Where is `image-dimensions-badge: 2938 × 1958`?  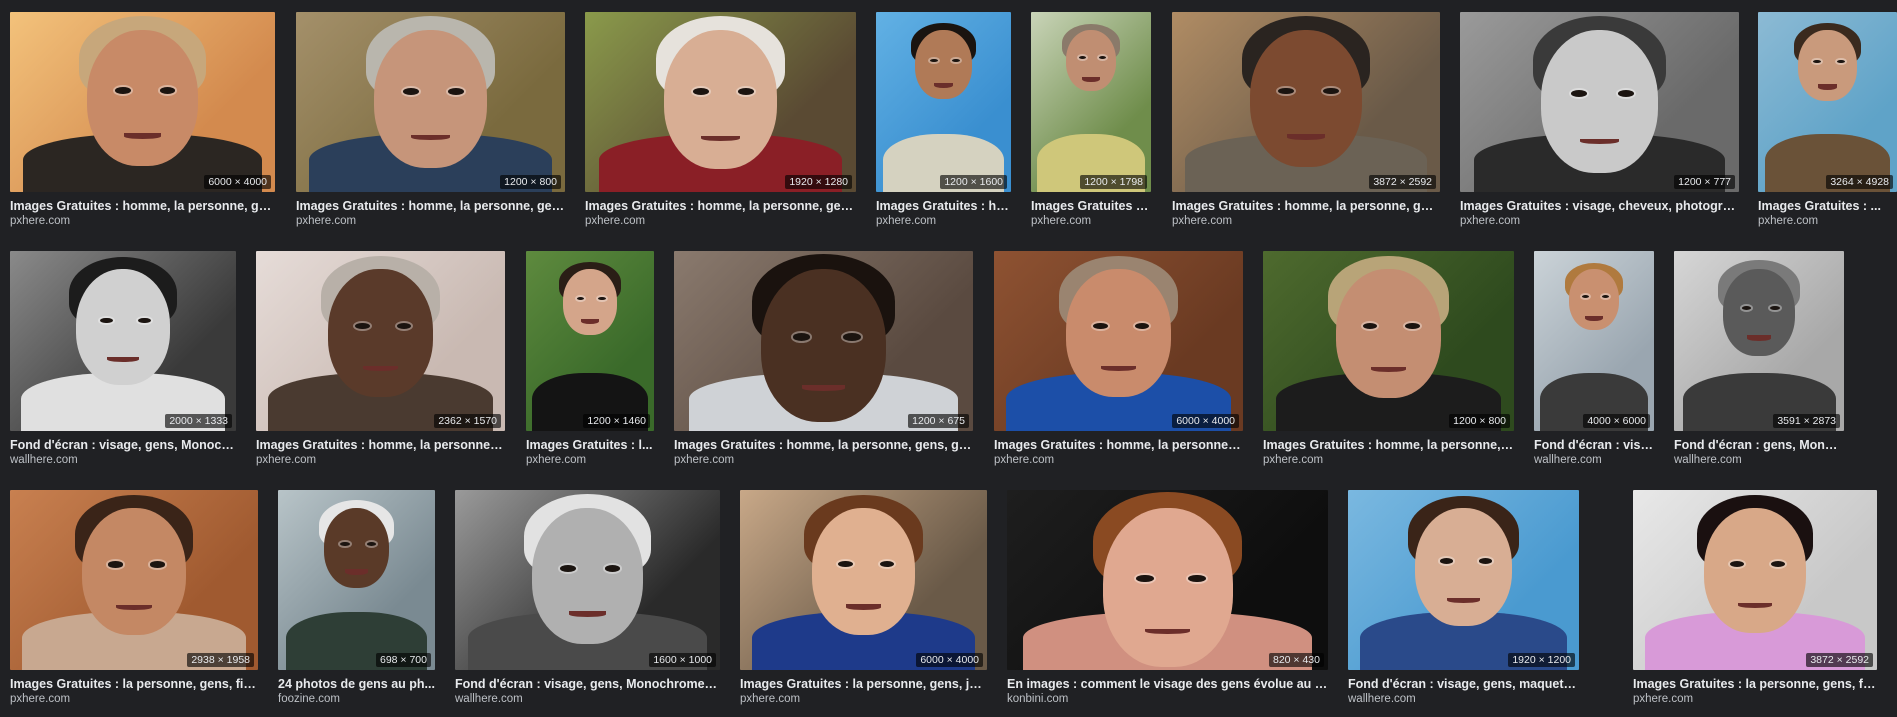
image-dimensions-badge: 2938 × 1958 is located at coordinates (220, 660).